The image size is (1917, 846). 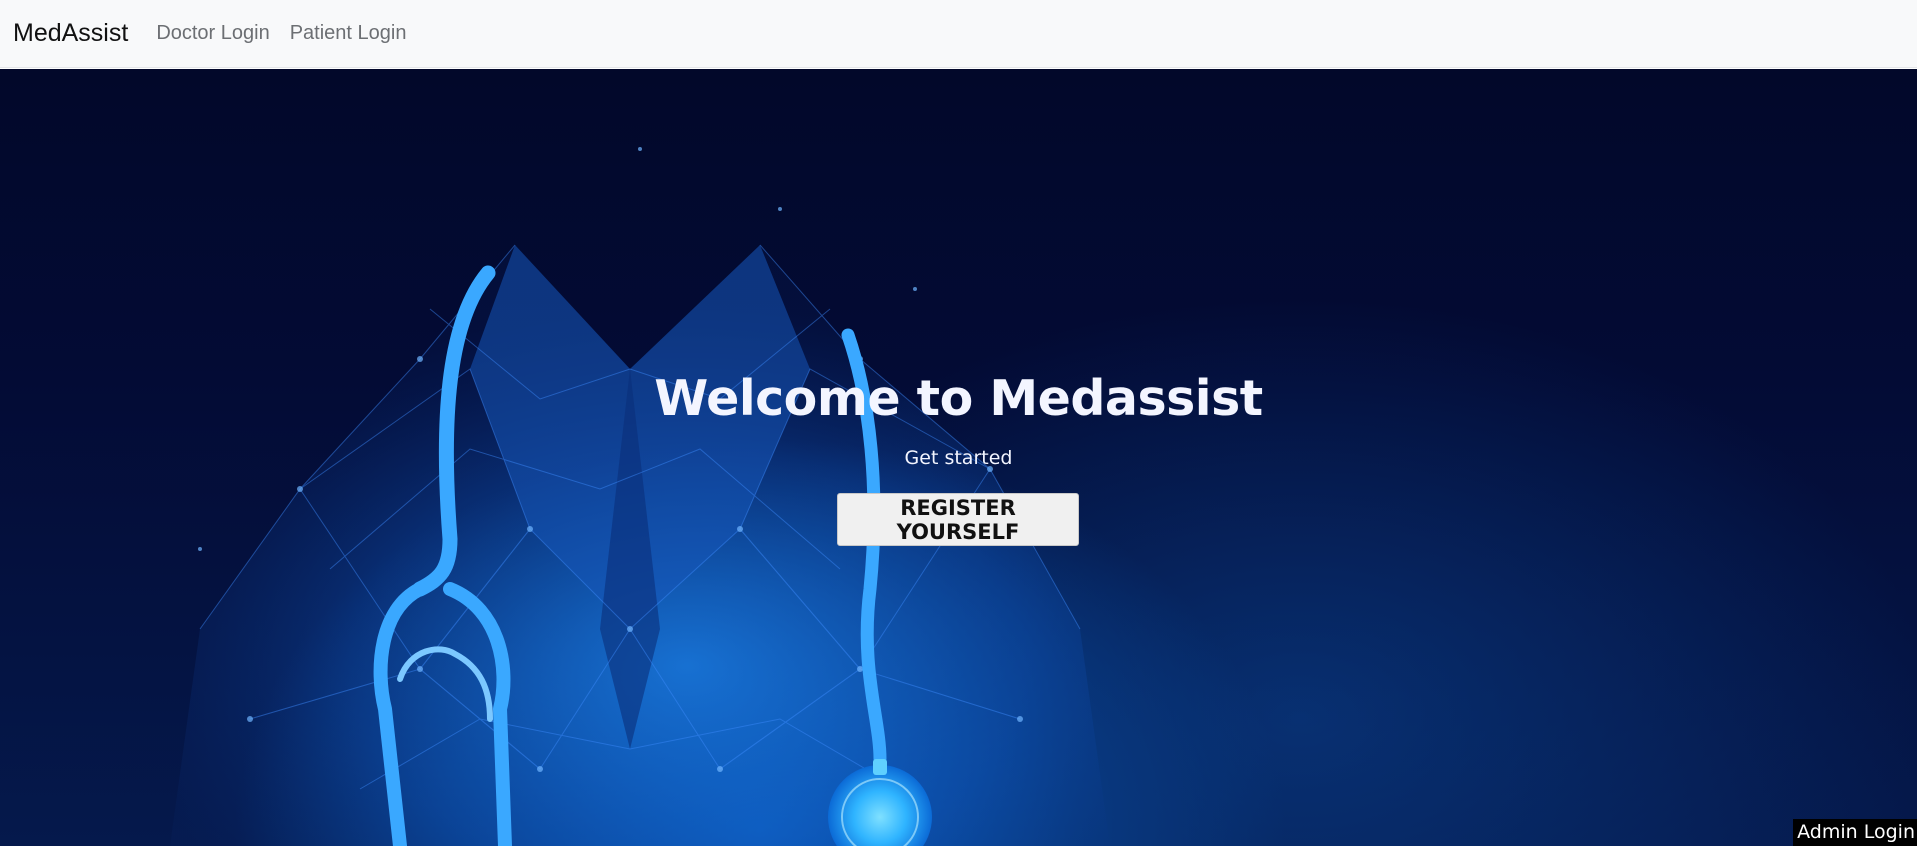 What do you see at coordinates (958, 519) in the screenshot?
I see `register-button: REGISTER YOURSELF` at bounding box center [958, 519].